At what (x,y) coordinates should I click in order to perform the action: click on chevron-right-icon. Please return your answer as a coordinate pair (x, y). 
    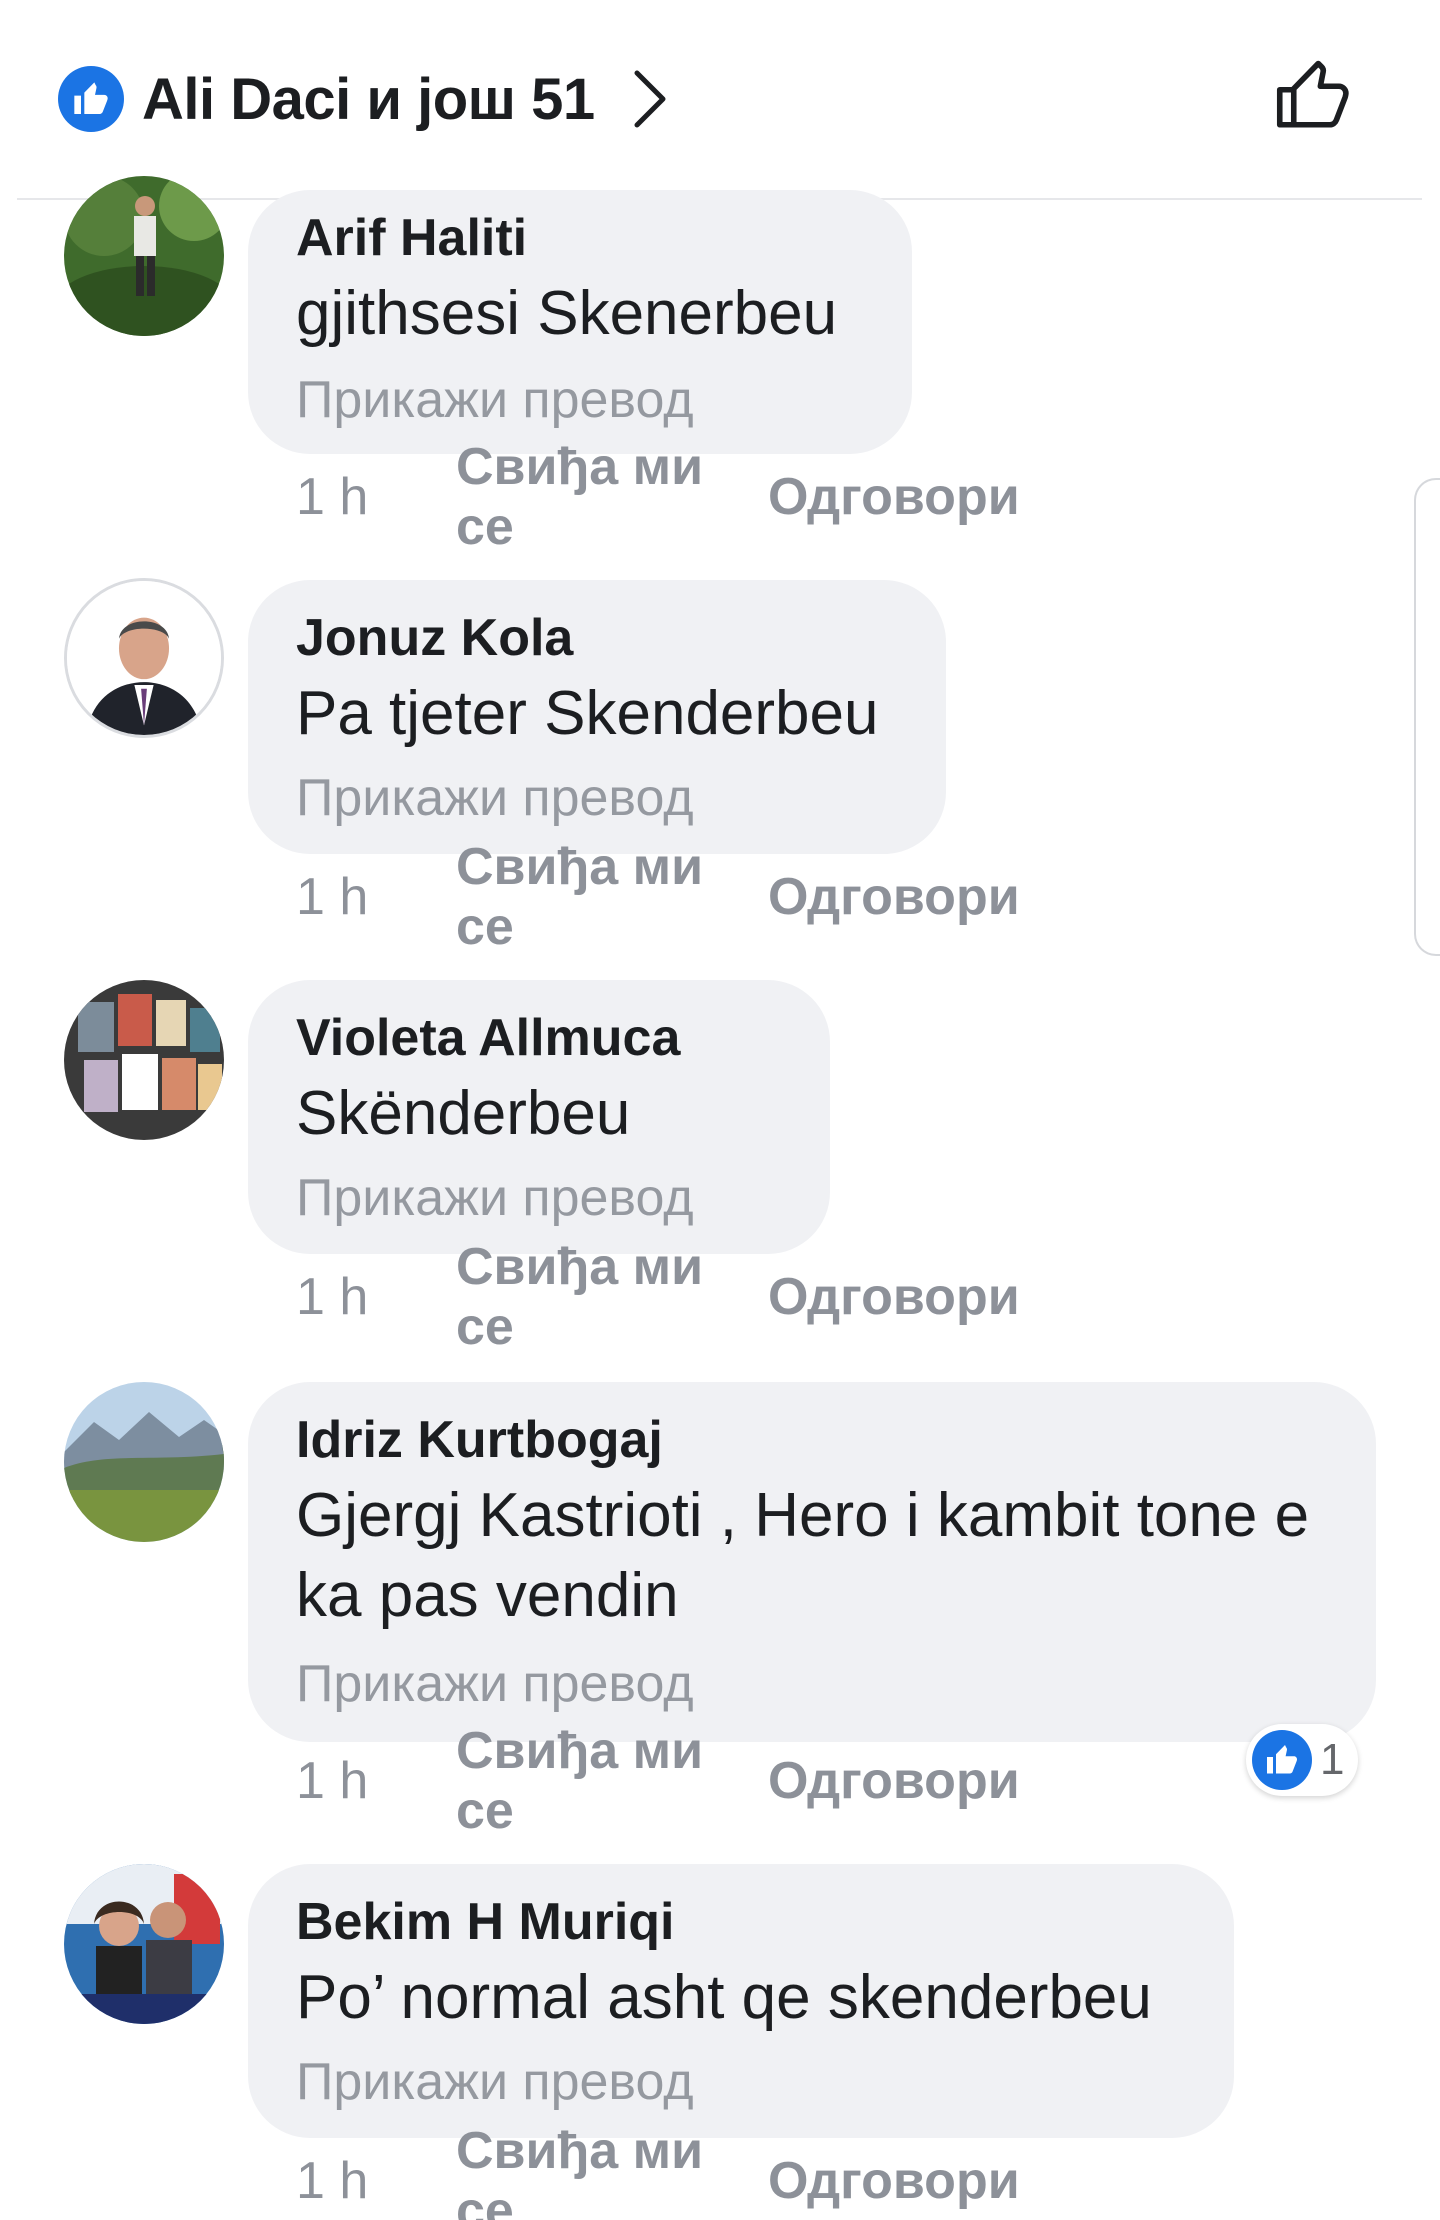
    Looking at the image, I should click on (650, 99).